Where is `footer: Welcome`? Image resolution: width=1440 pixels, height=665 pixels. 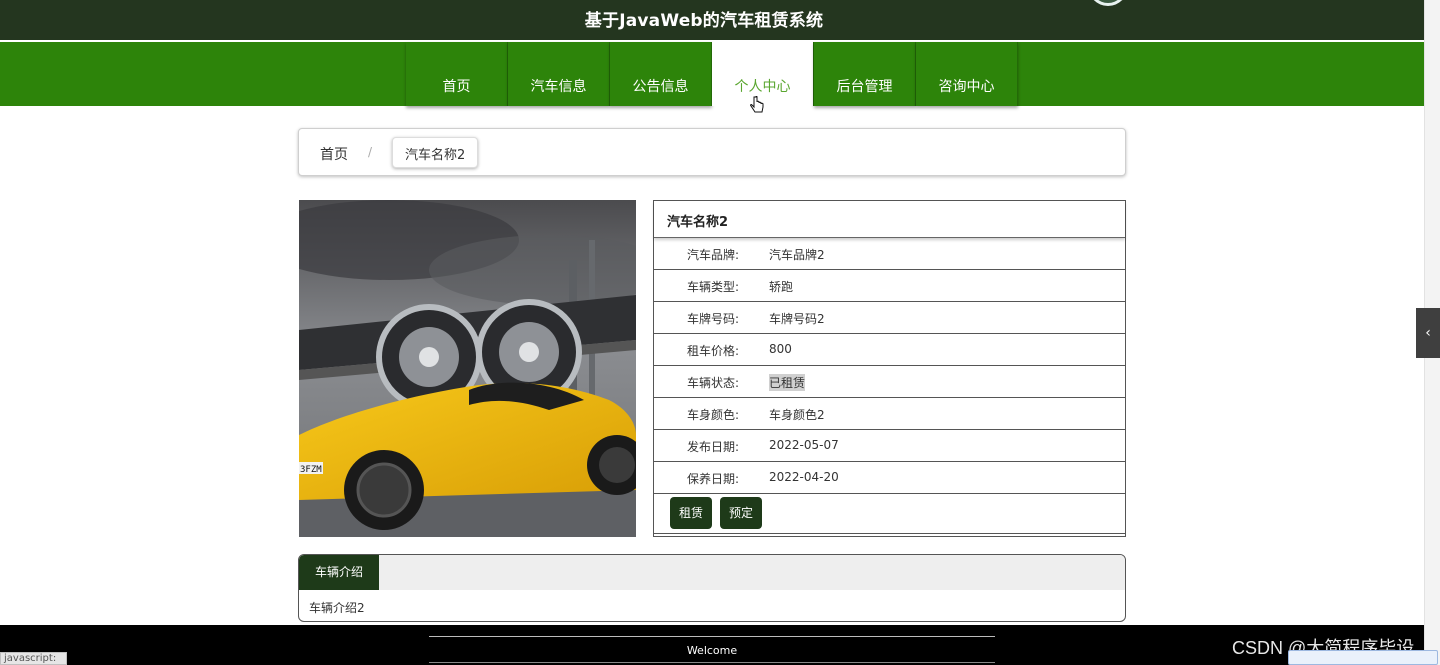
footer: Welcome is located at coordinates (712, 645).